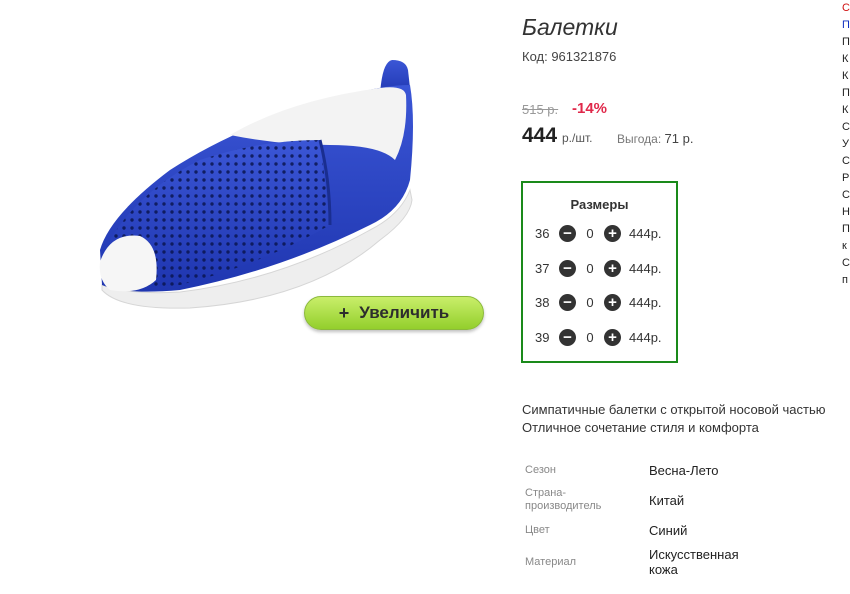 The height and width of the screenshot is (594, 850). What do you see at coordinates (542, 302) in the screenshot?
I see `size-number: 38` at bounding box center [542, 302].